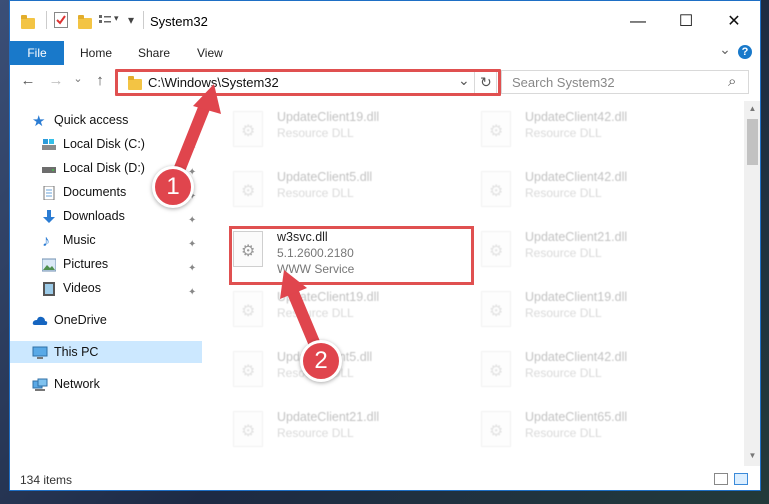 The image size is (769, 504). Describe the element at coordinates (173, 187) in the screenshot. I see `step-1-badge: 1` at that location.